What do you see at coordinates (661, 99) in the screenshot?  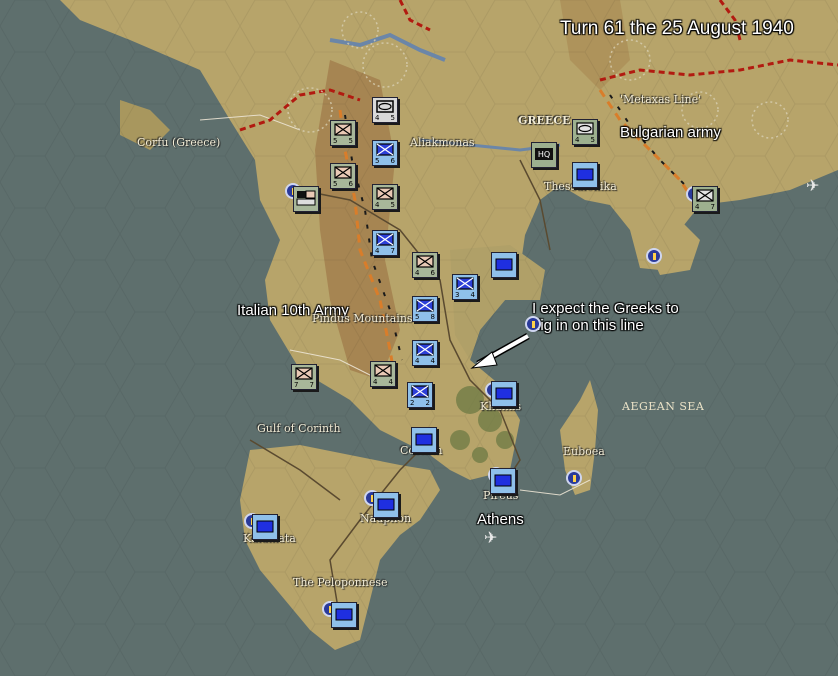 I see `place-metaxas-line: 'Metaxas Line'` at bounding box center [661, 99].